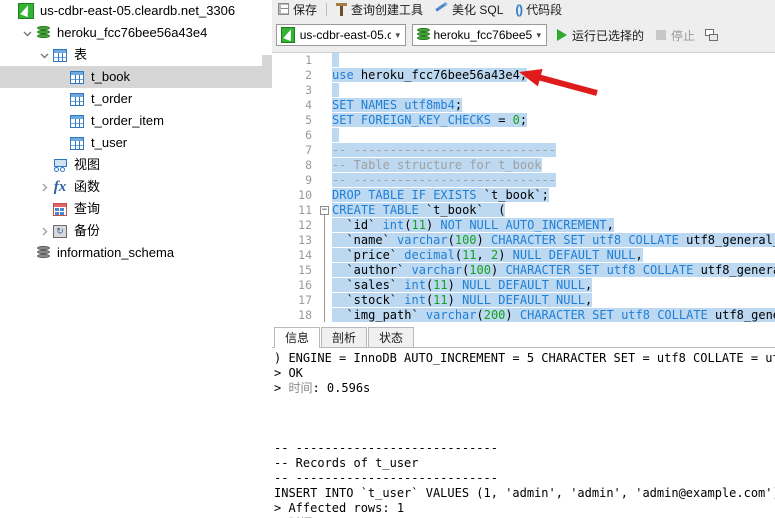  I want to click on run-selected-label: 运行已选择的, so click(608, 35).